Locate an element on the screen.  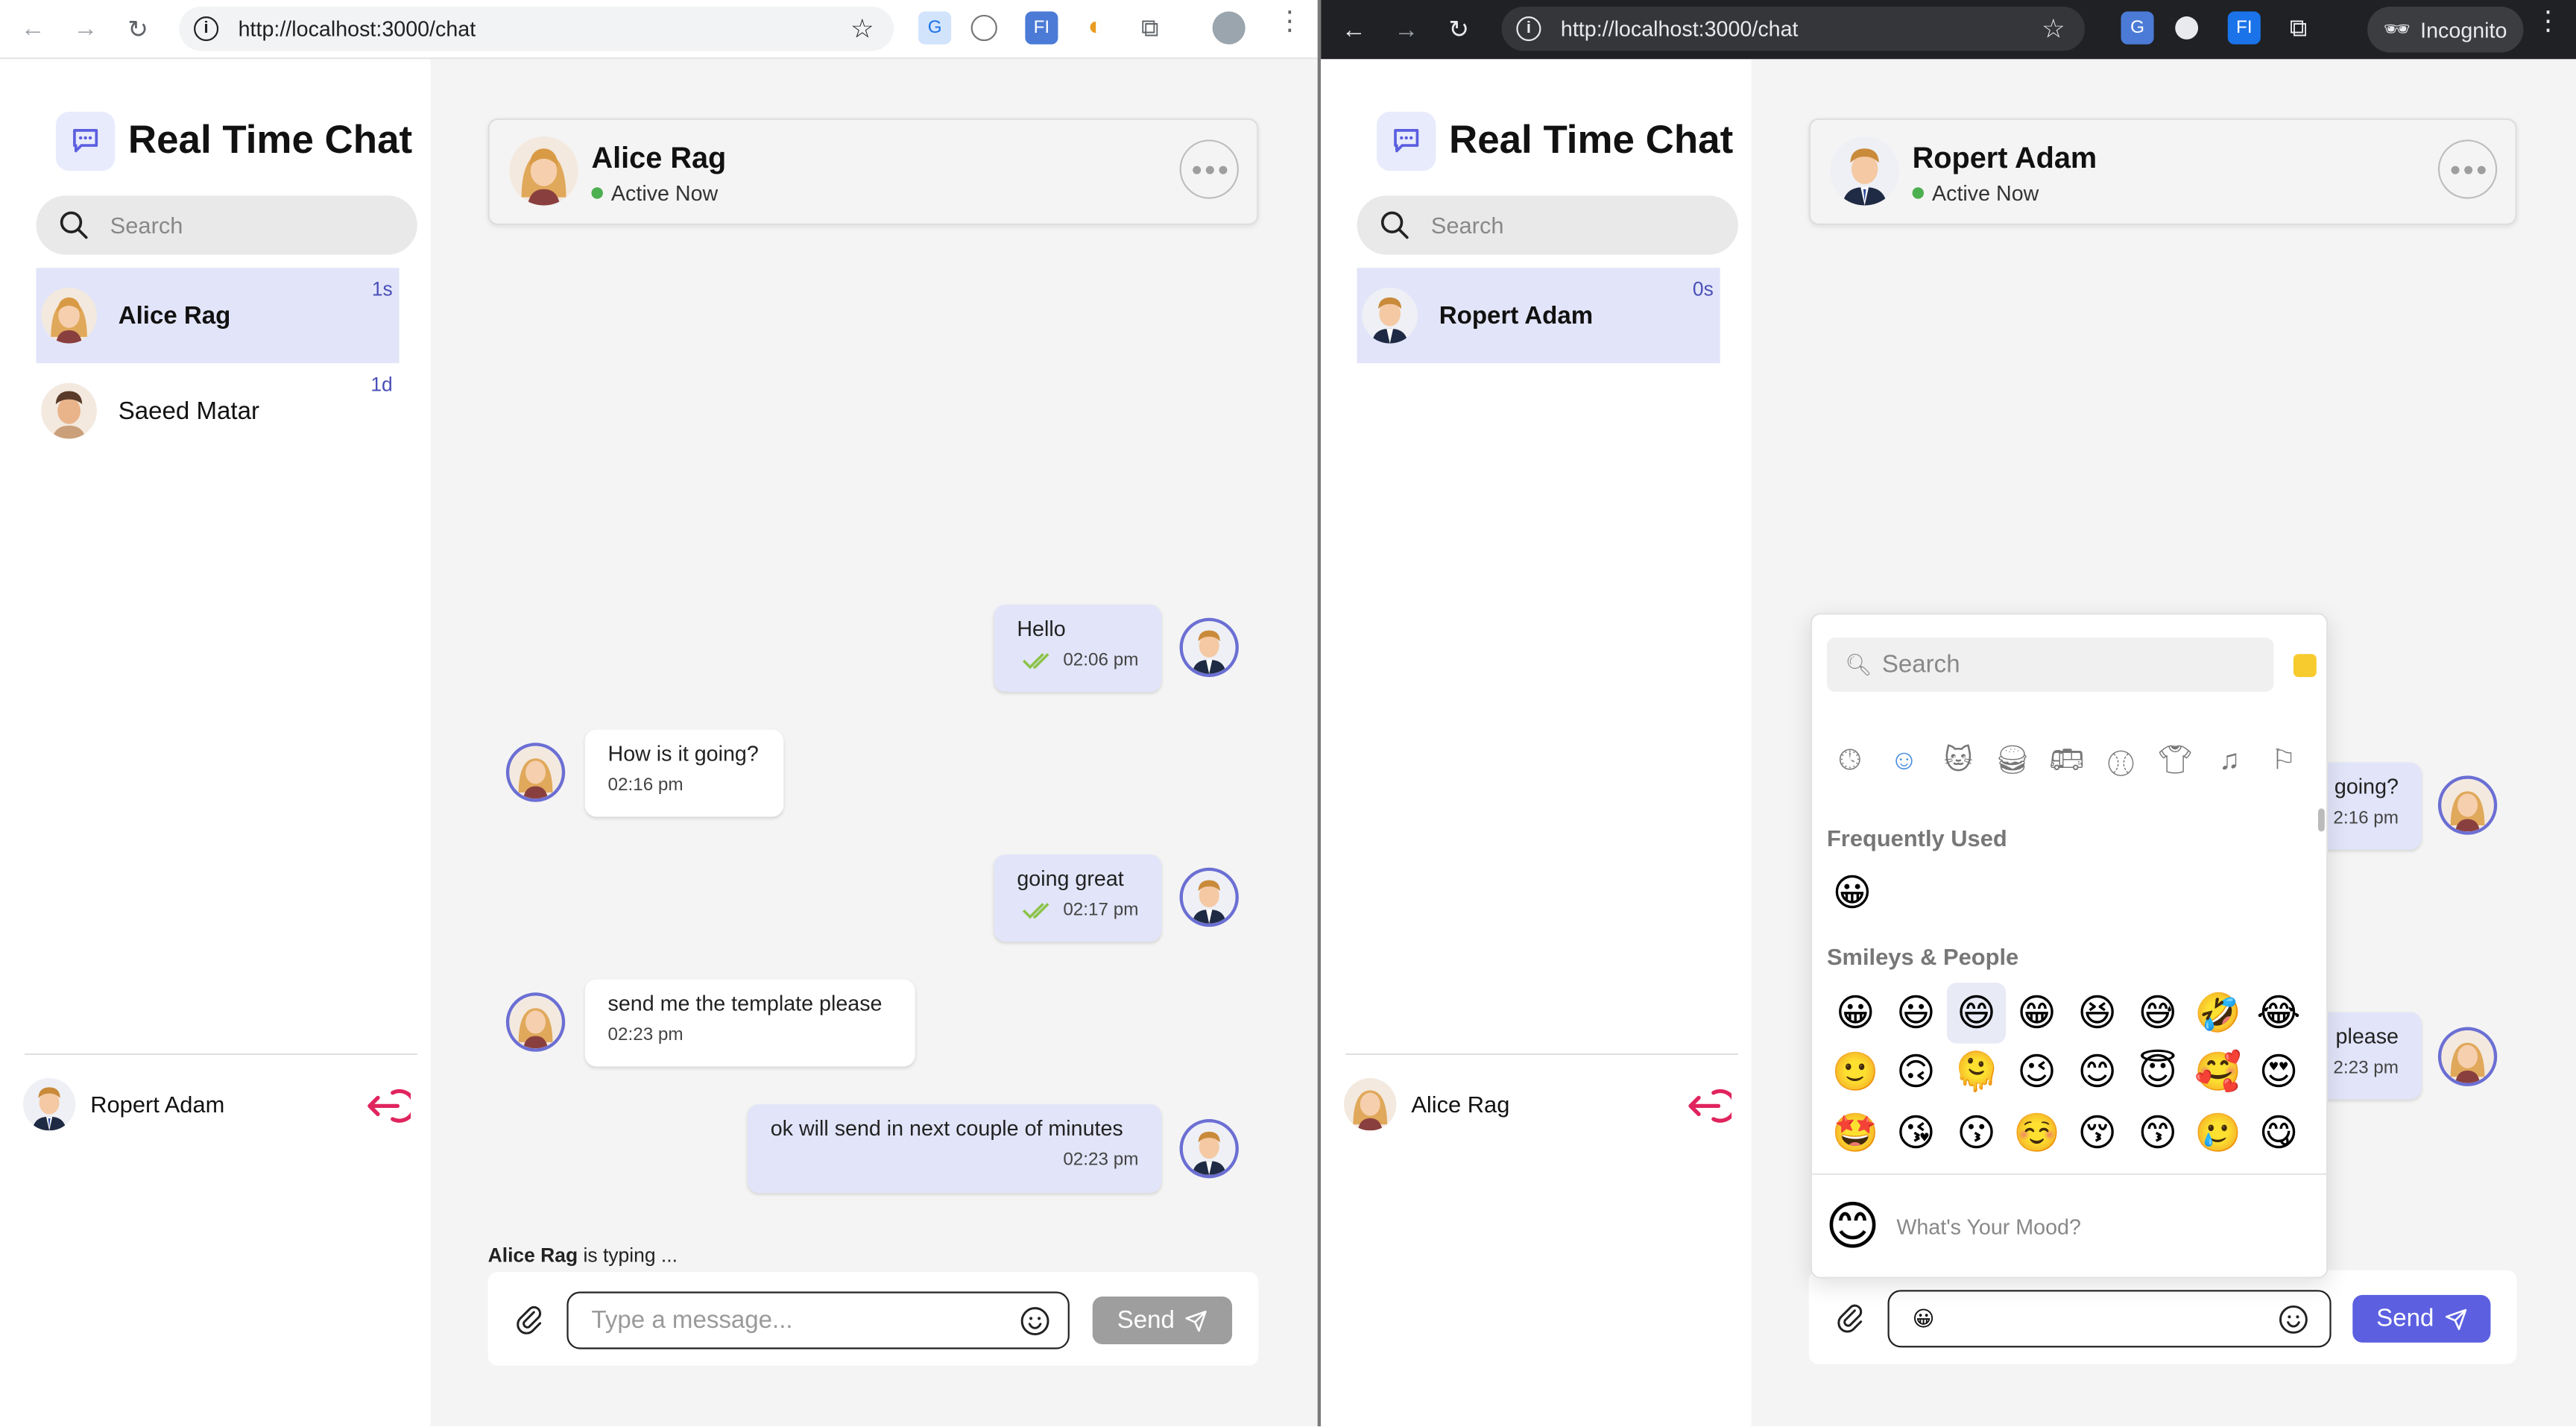
emoji-cell: 😊 is located at coordinates (2097, 1073).